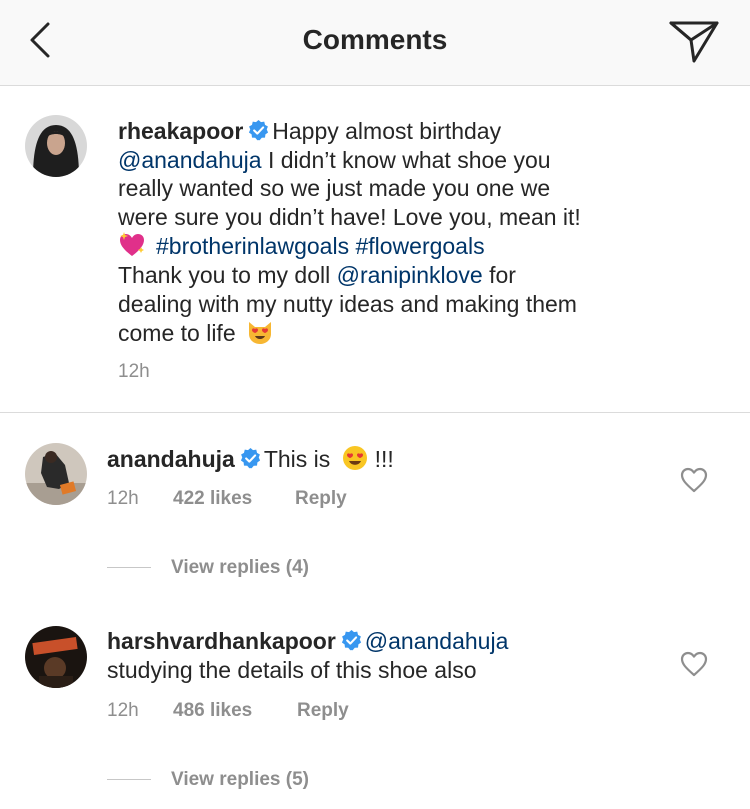 Image resolution: width=750 pixels, height=809 pixels. I want to click on caption-text-segment: come to life, so click(177, 333).